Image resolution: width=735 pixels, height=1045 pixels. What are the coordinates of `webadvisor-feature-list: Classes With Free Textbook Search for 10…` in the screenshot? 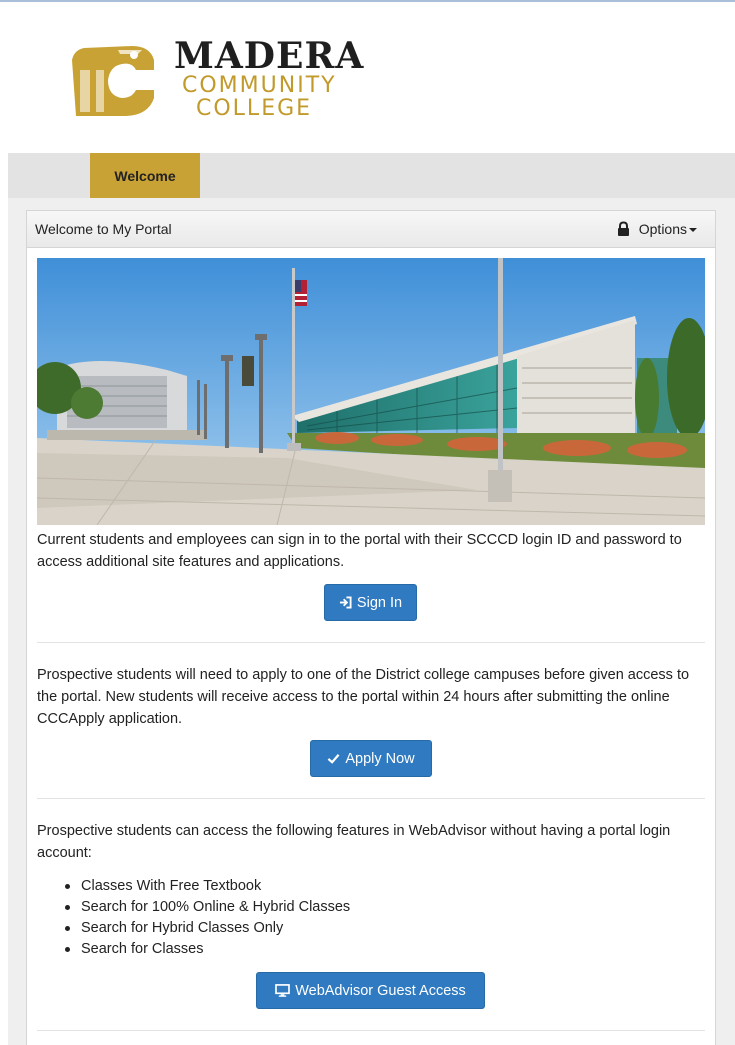 It's located at (207, 918).